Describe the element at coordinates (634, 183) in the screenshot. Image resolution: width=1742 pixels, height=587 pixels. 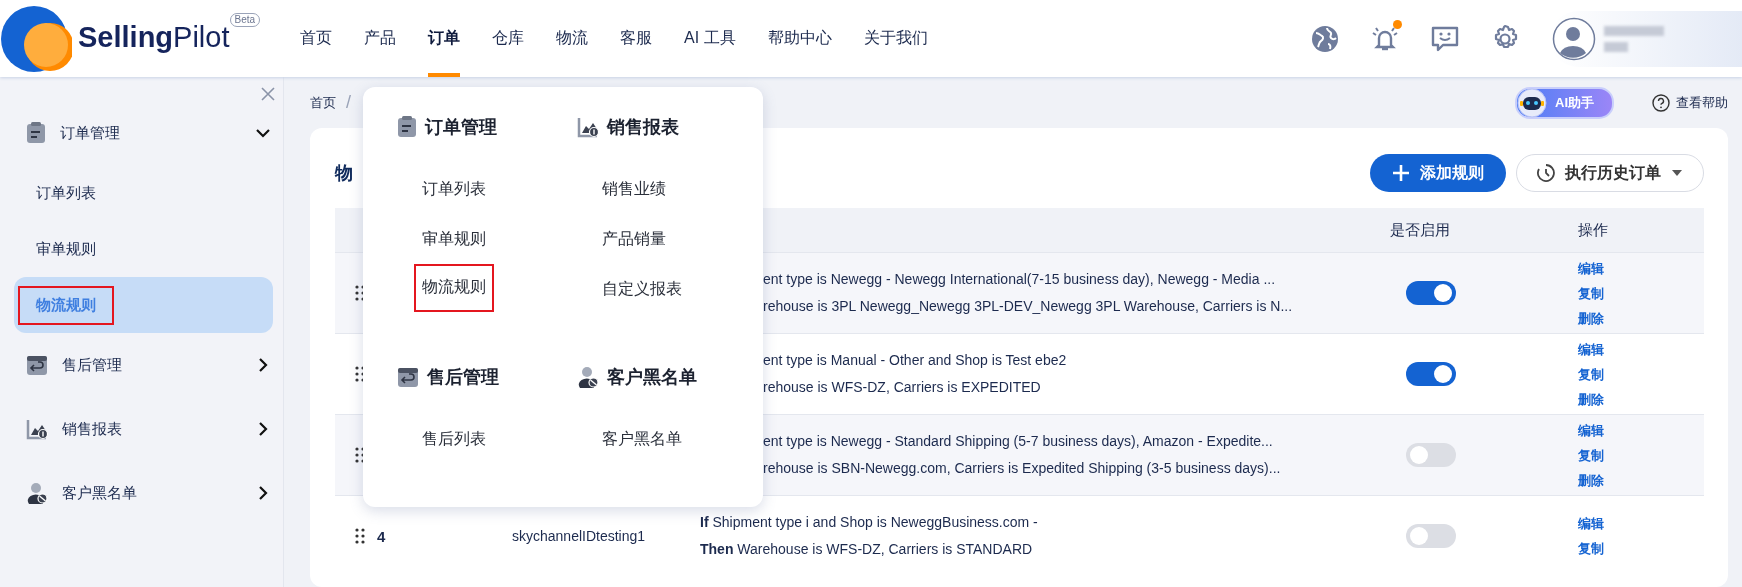
I see `menu-item: 销售业绩` at that location.